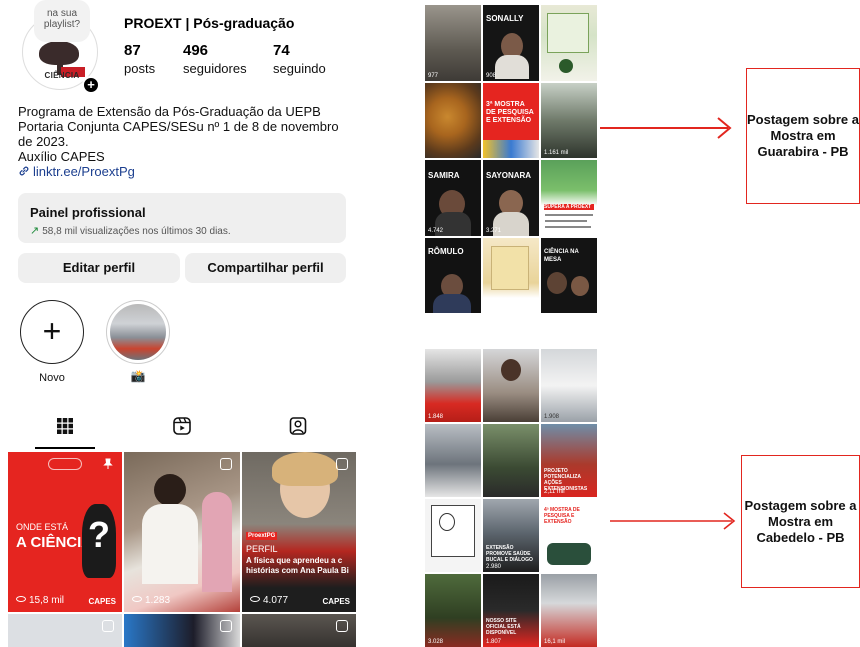 This screenshot has width=860, height=647. What do you see at coordinates (511, 43) in the screenshot?
I see `collage-tile: SONALLY 908` at bounding box center [511, 43].